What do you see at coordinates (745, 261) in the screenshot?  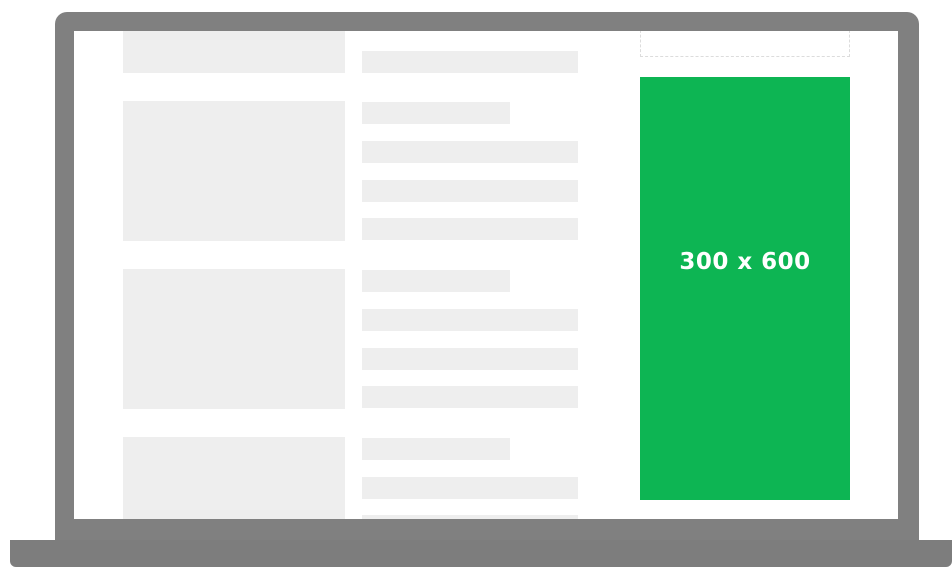 I see `ad-size-label: 300 x 600` at bounding box center [745, 261].